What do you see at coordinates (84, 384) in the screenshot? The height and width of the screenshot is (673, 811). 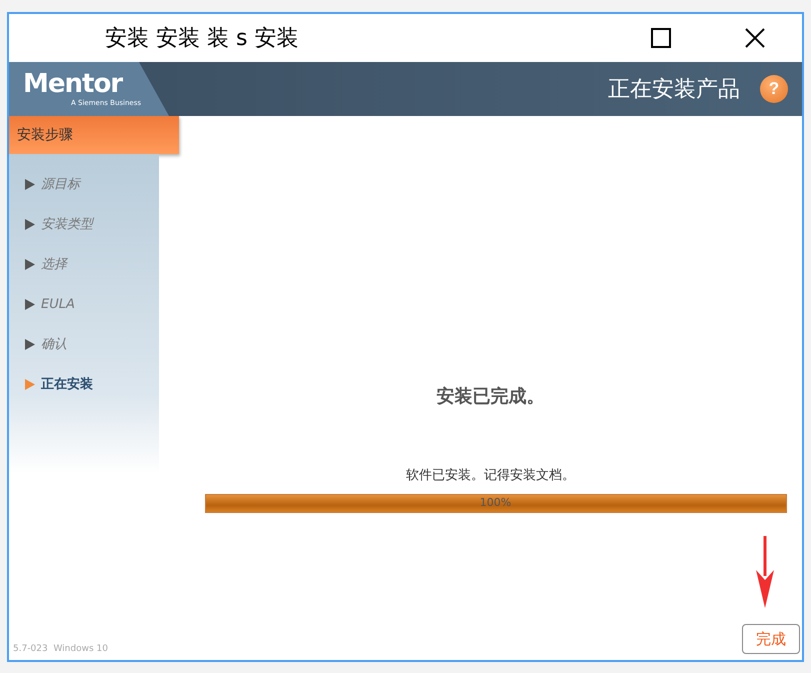 I see `step-item: 正在安装` at bounding box center [84, 384].